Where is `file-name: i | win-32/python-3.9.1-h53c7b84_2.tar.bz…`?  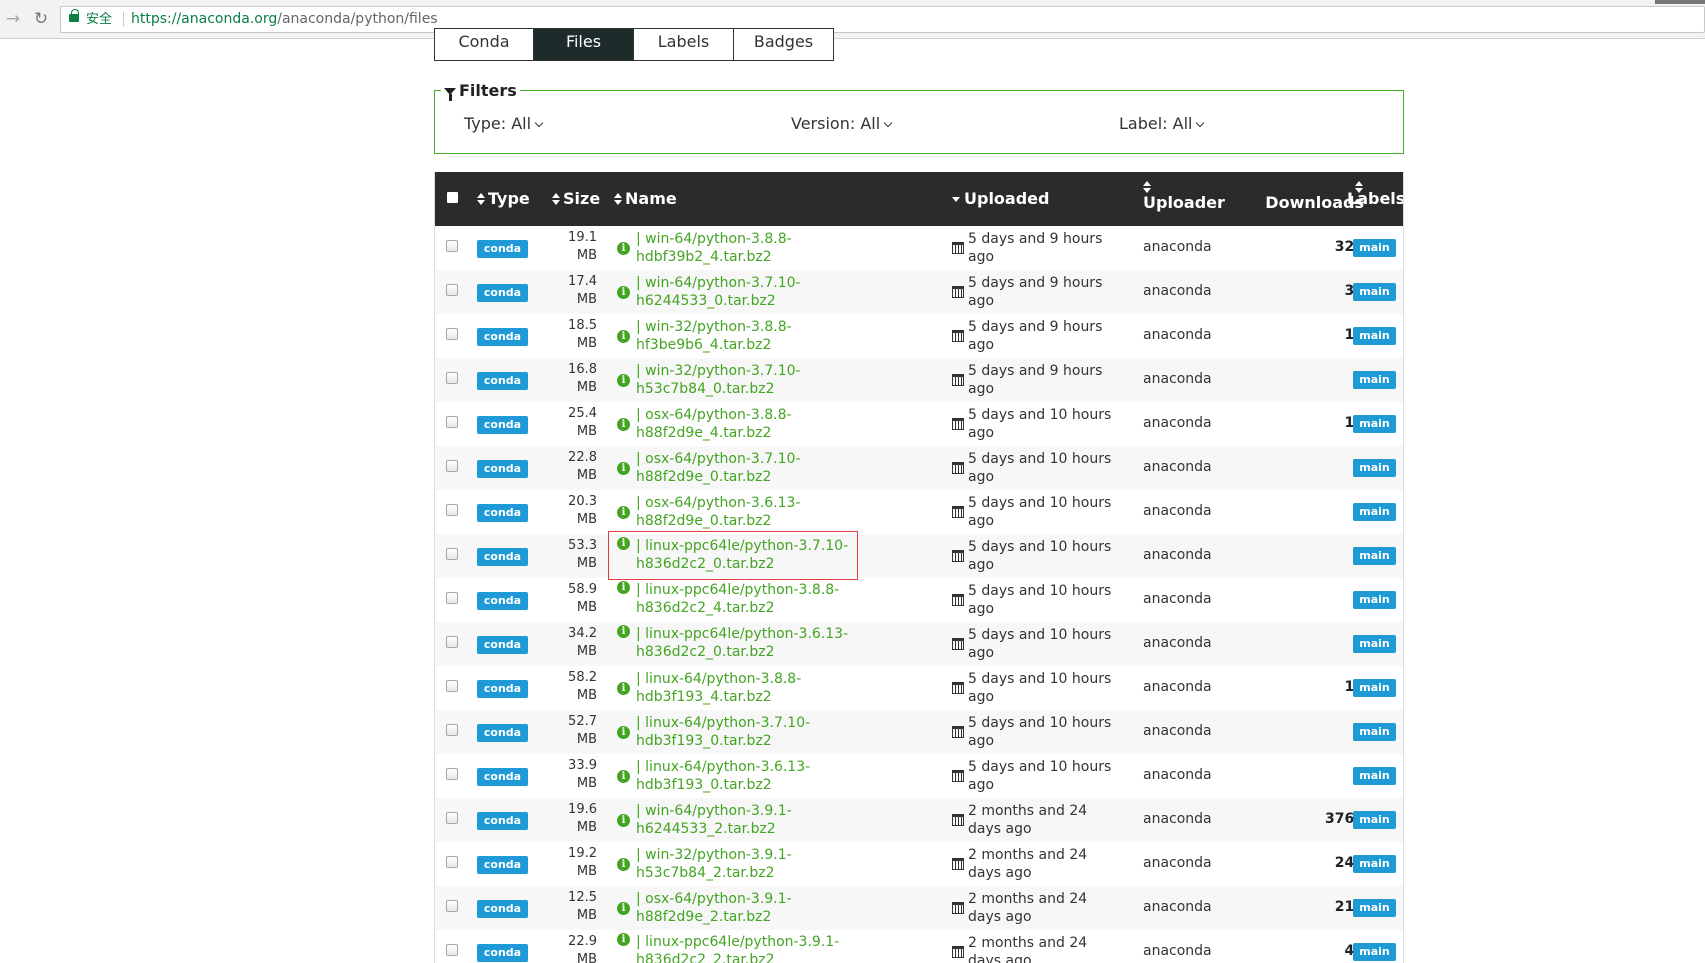 file-name: i | win-32/python-3.9.1-h53c7b84_2.tar.bz… is located at coordinates (769, 864).